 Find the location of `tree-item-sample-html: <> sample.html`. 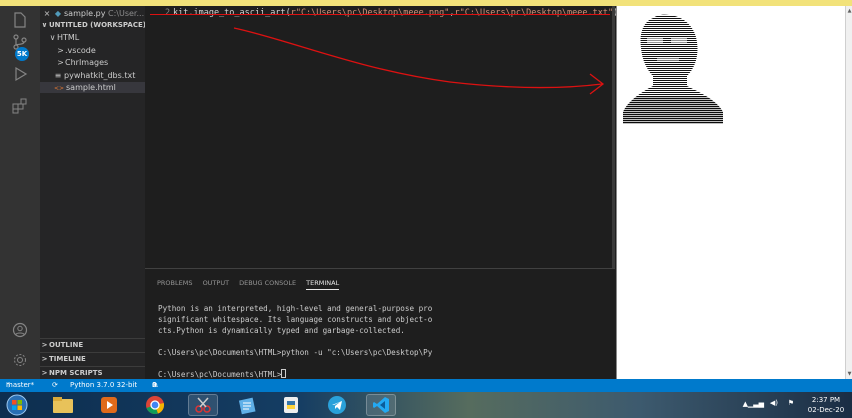

tree-item-sample-html: <> sample.html is located at coordinates (92, 87).